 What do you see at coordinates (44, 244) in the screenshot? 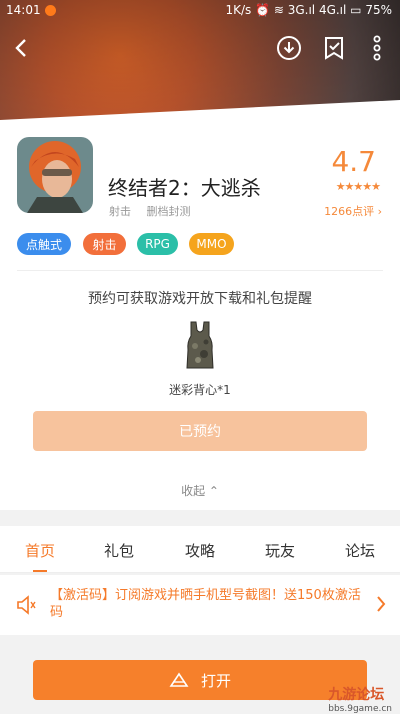
I see `tag-chip-touch: 点触式` at bounding box center [44, 244].